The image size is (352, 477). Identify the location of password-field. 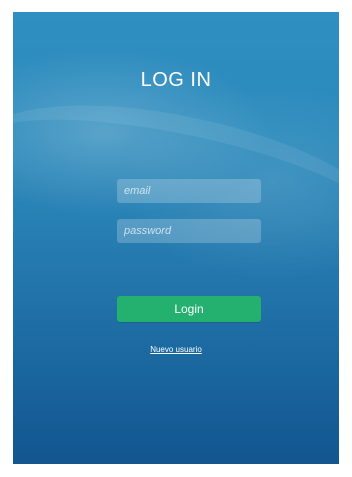
(189, 231).